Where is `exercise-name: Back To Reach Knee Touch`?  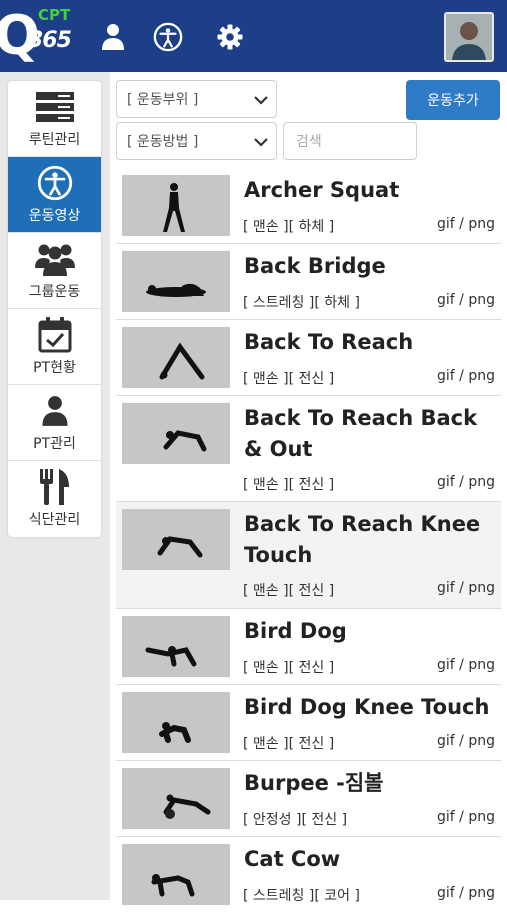
exercise-name: Back To Reach Knee Touch is located at coordinates (370, 540).